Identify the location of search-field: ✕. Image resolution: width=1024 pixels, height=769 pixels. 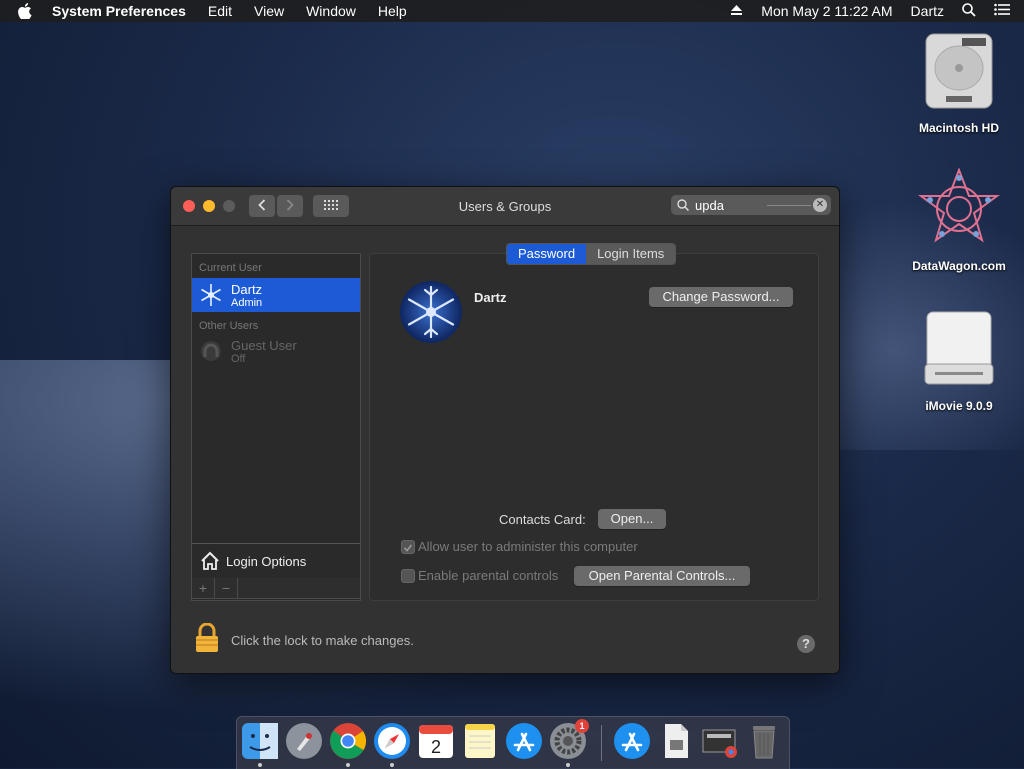
(751, 205).